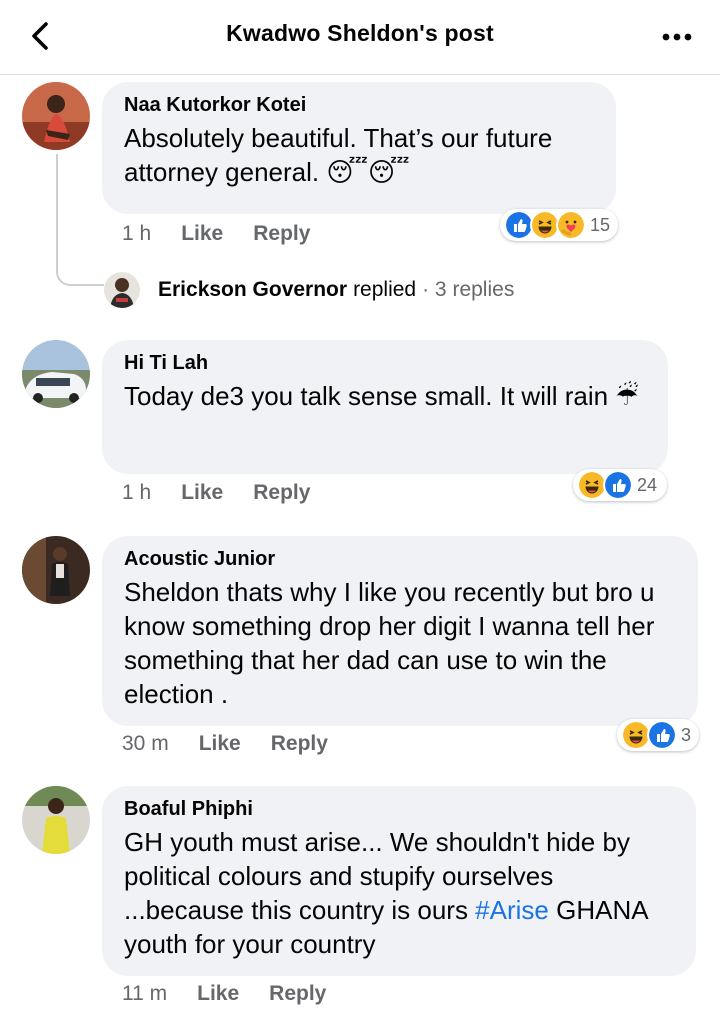 The height and width of the screenshot is (1018, 720). I want to click on thread-line, so click(80, 220).